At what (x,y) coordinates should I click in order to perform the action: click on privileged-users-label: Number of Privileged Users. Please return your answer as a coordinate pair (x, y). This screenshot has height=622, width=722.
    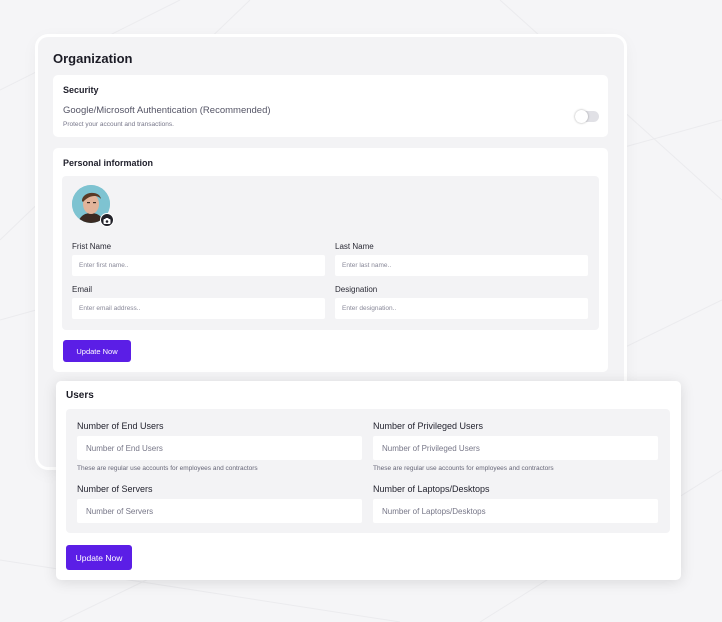
    Looking at the image, I should click on (428, 426).